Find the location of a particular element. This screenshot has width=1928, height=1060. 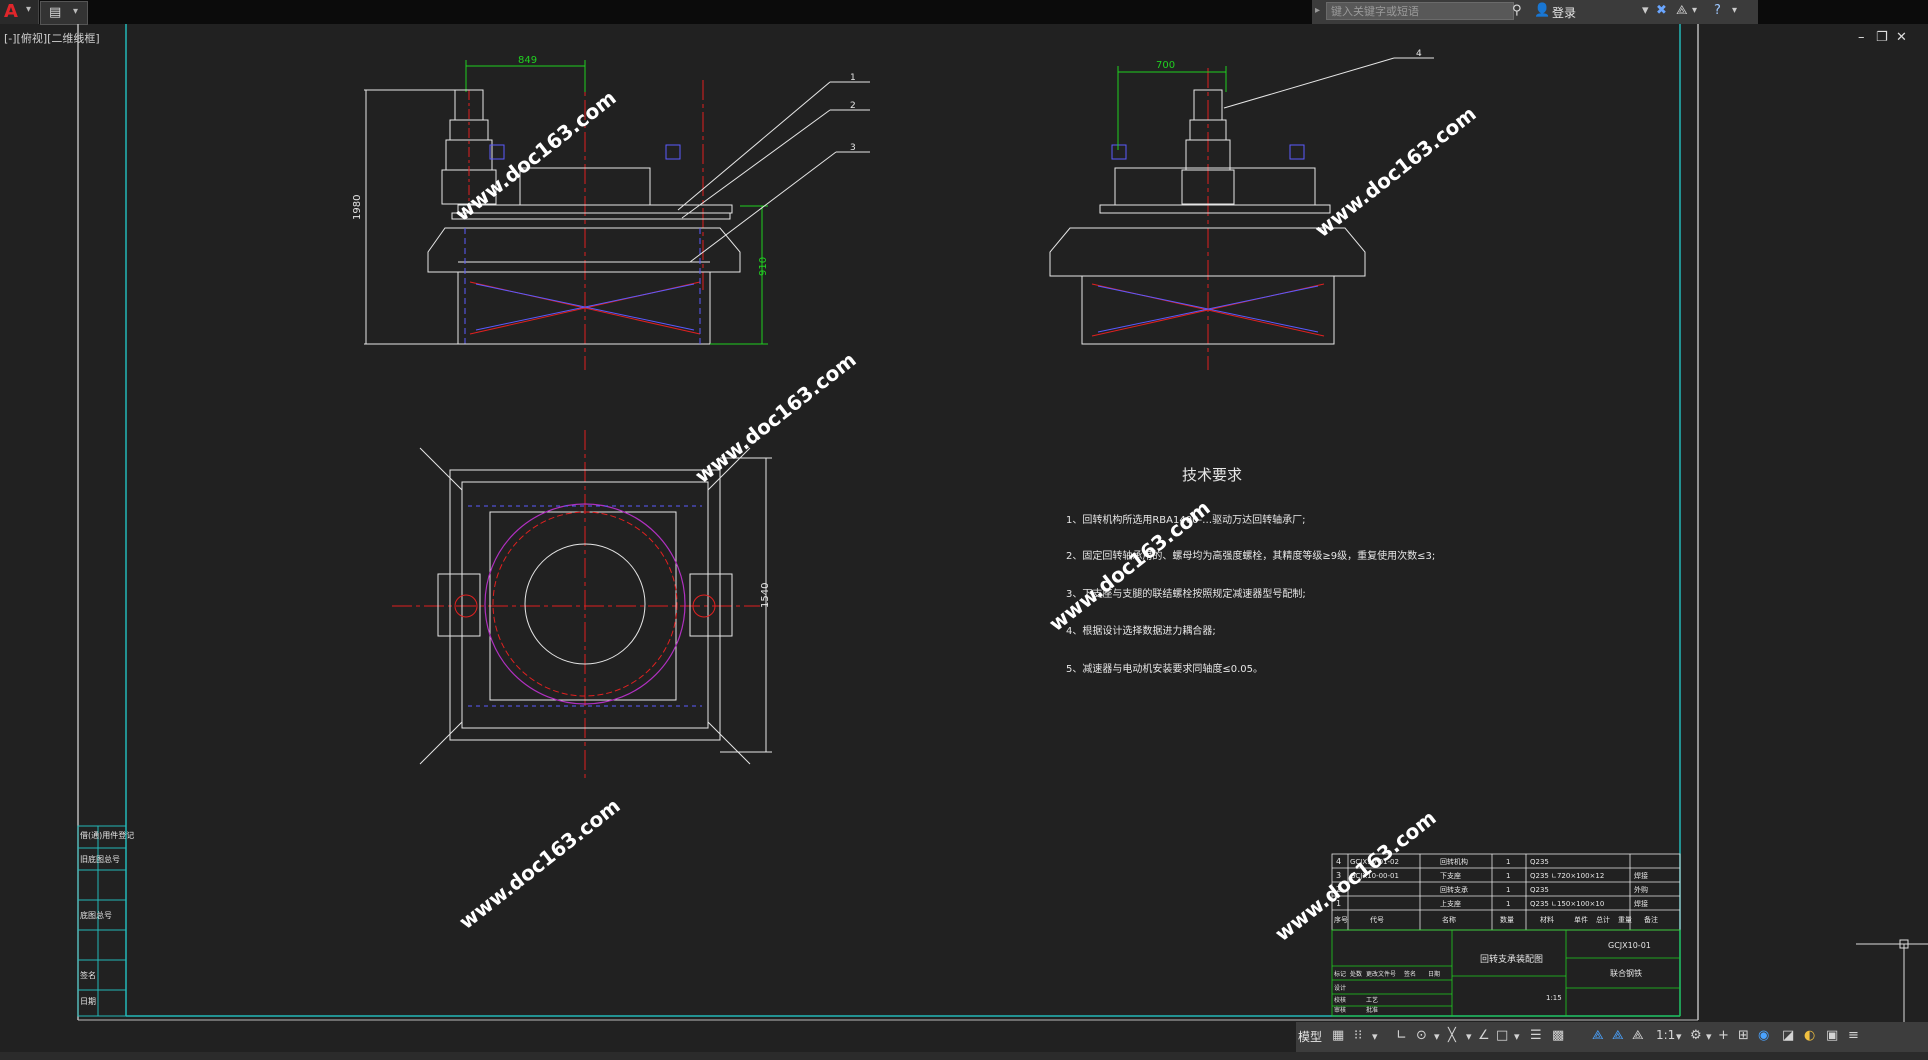

customization-menu-icon: ≡ is located at coordinates (1853, 1035).